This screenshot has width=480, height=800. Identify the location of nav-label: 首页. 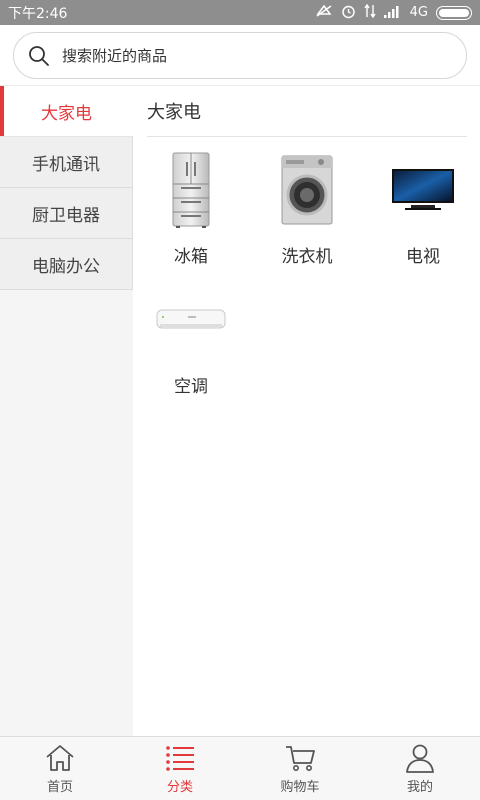
(59, 787).